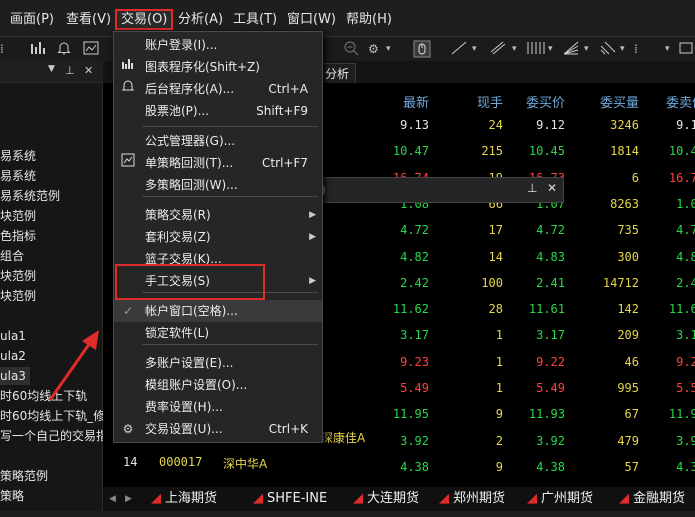 The image size is (695, 517). I want to click on tree-item: 易系统范例, so click(30, 196).